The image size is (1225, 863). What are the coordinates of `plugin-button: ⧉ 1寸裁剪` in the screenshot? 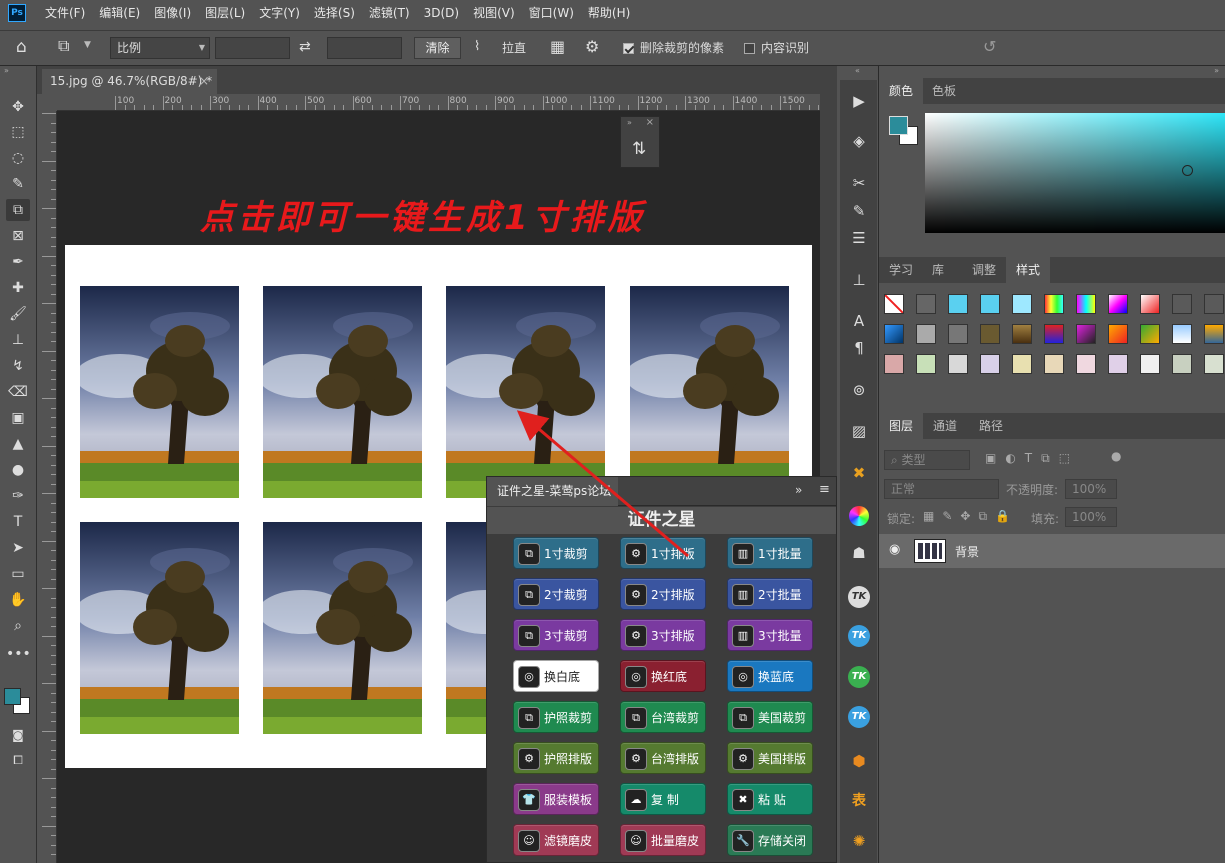 It's located at (556, 553).